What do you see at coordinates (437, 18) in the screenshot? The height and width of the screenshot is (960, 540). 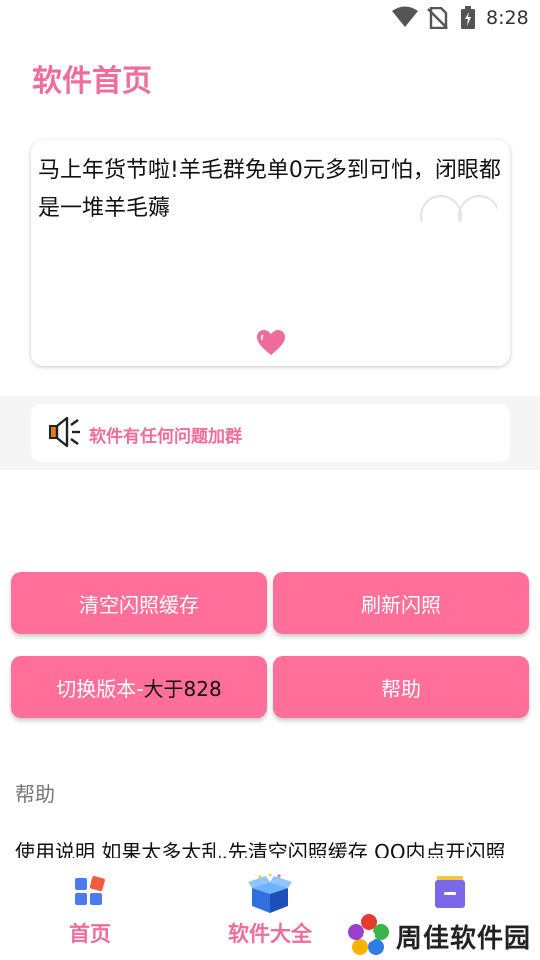 I see `no-sim-icon` at bounding box center [437, 18].